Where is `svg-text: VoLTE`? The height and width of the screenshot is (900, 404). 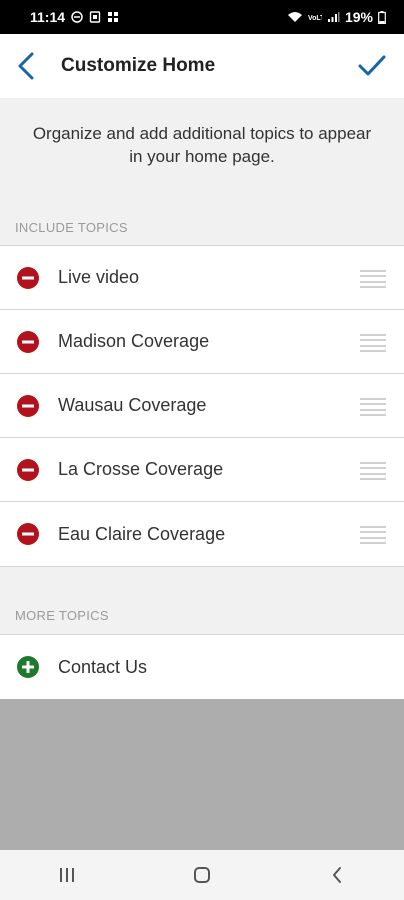
svg-text: VoLTE is located at coordinates (315, 18).